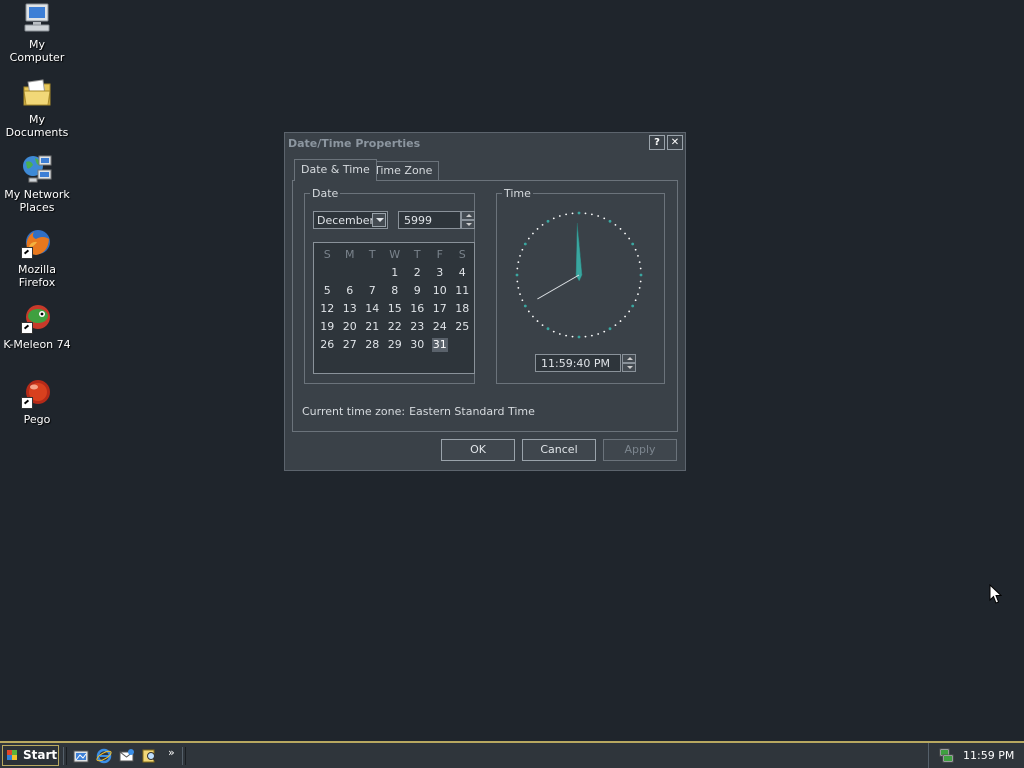 The image size is (1024, 768). What do you see at coordinates (37, 126) in the screenshot?
I see `desktop-icon-label: My Documents` at bounding box center [37, 126].